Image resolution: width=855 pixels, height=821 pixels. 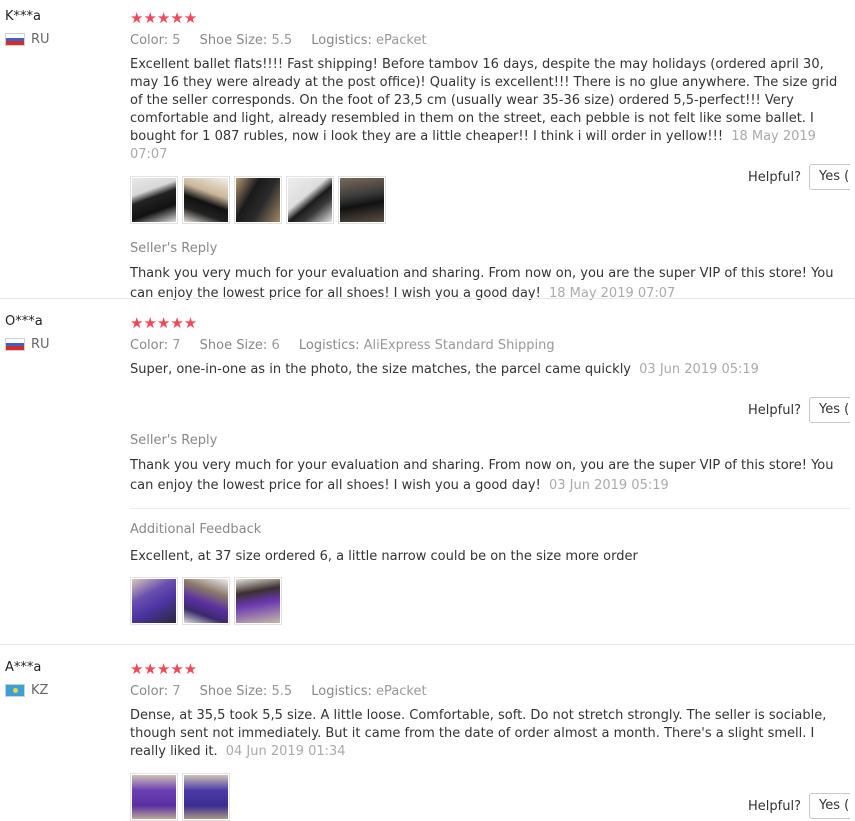 What do you see at coordinates (23, 16) in the screenshot?
I see `reviewer-name: K***a` at bounding box center [23, 16].